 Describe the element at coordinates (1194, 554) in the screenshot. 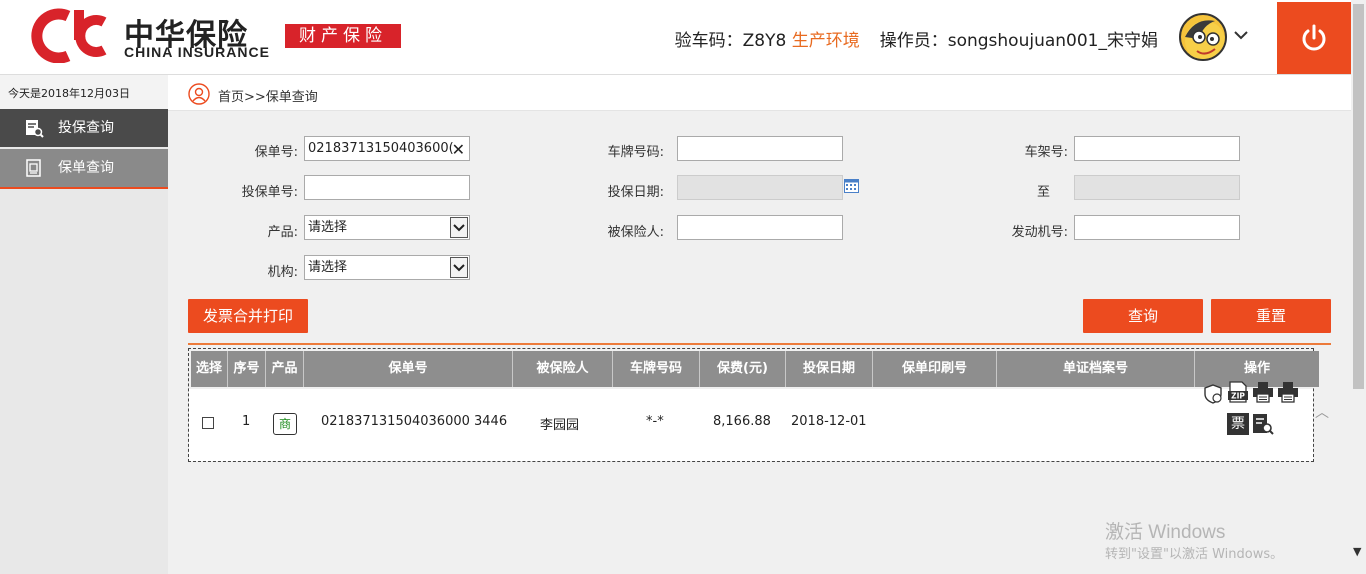

I see `activation-watermark-text: 转到"设置"以激活 Windows。` at that location.